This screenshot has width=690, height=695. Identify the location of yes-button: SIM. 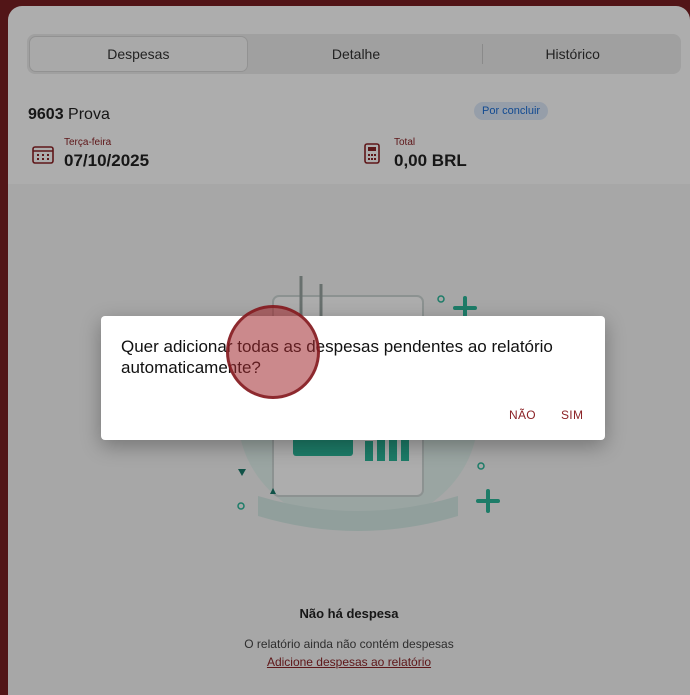
(572, 415).